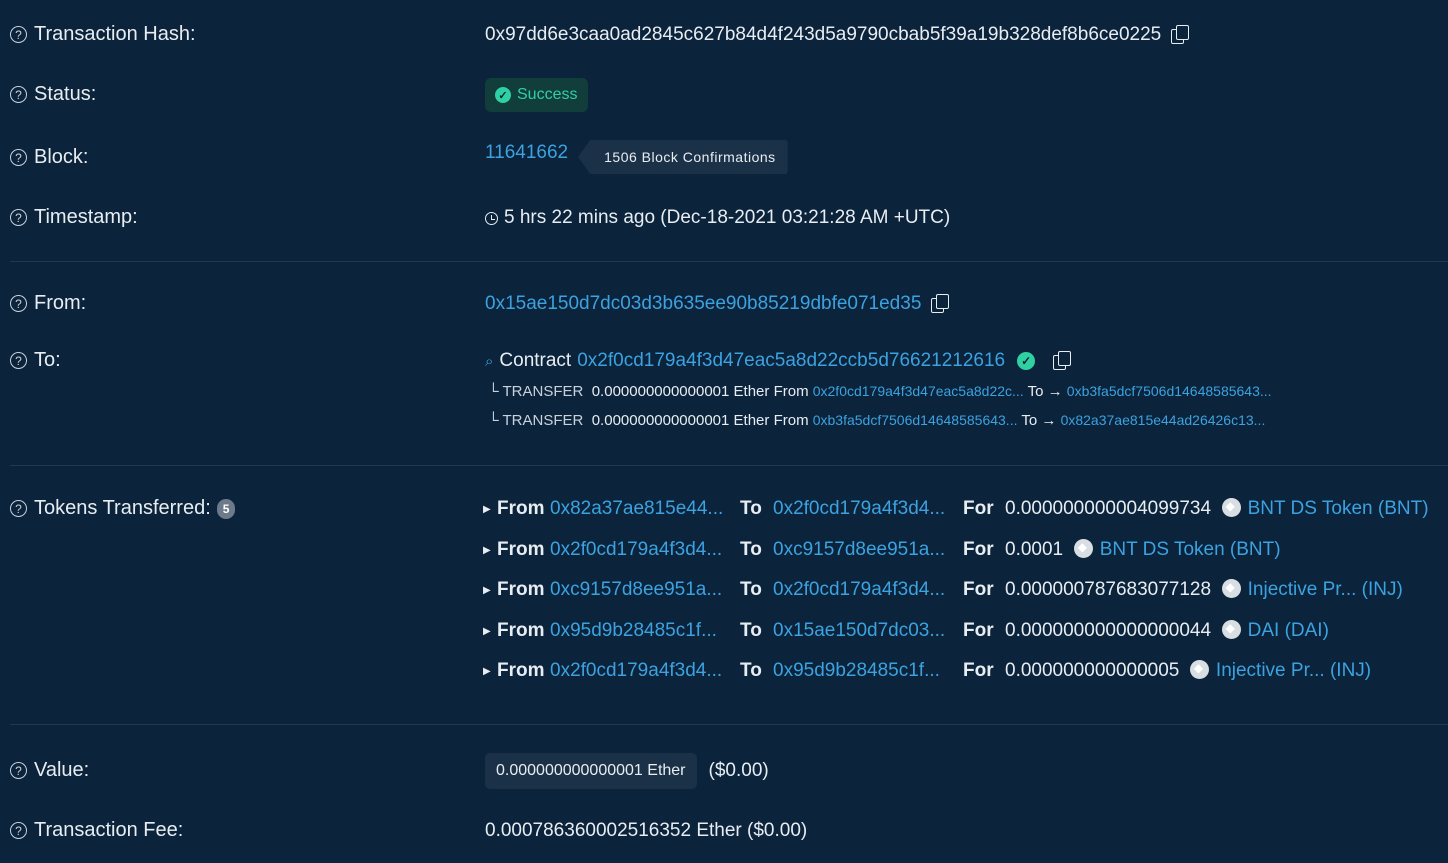 This screenshot has height=863, width=1448. Describe the element at coordinates (1108, 508) in the screenshot. I see `token-amount: 0.000000000004099734` at that location.